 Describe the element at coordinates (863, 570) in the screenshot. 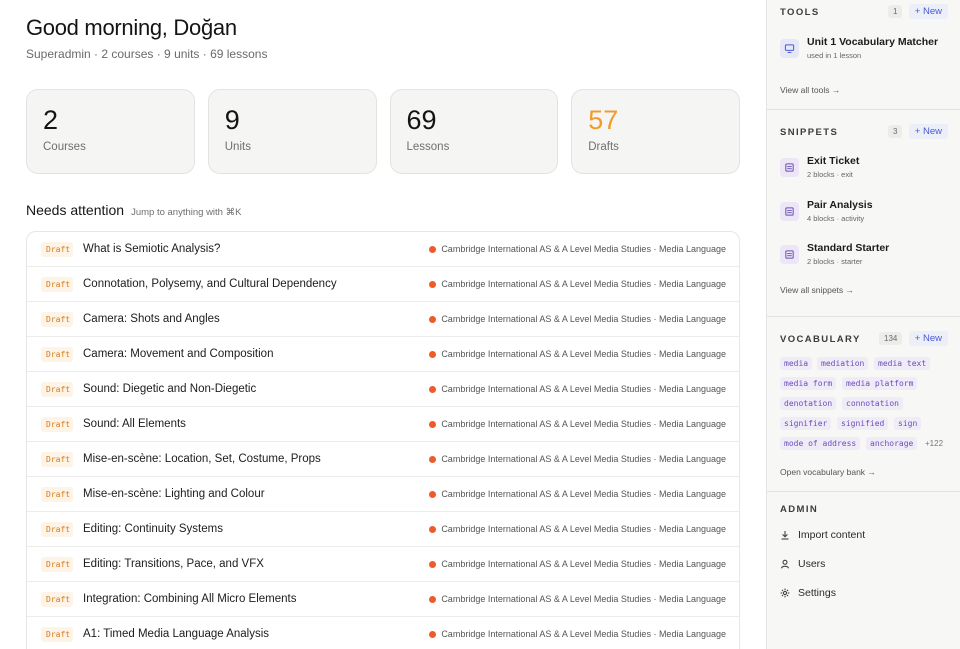

I see `admin-section: ADMIN Import content Users Settings` at that location.